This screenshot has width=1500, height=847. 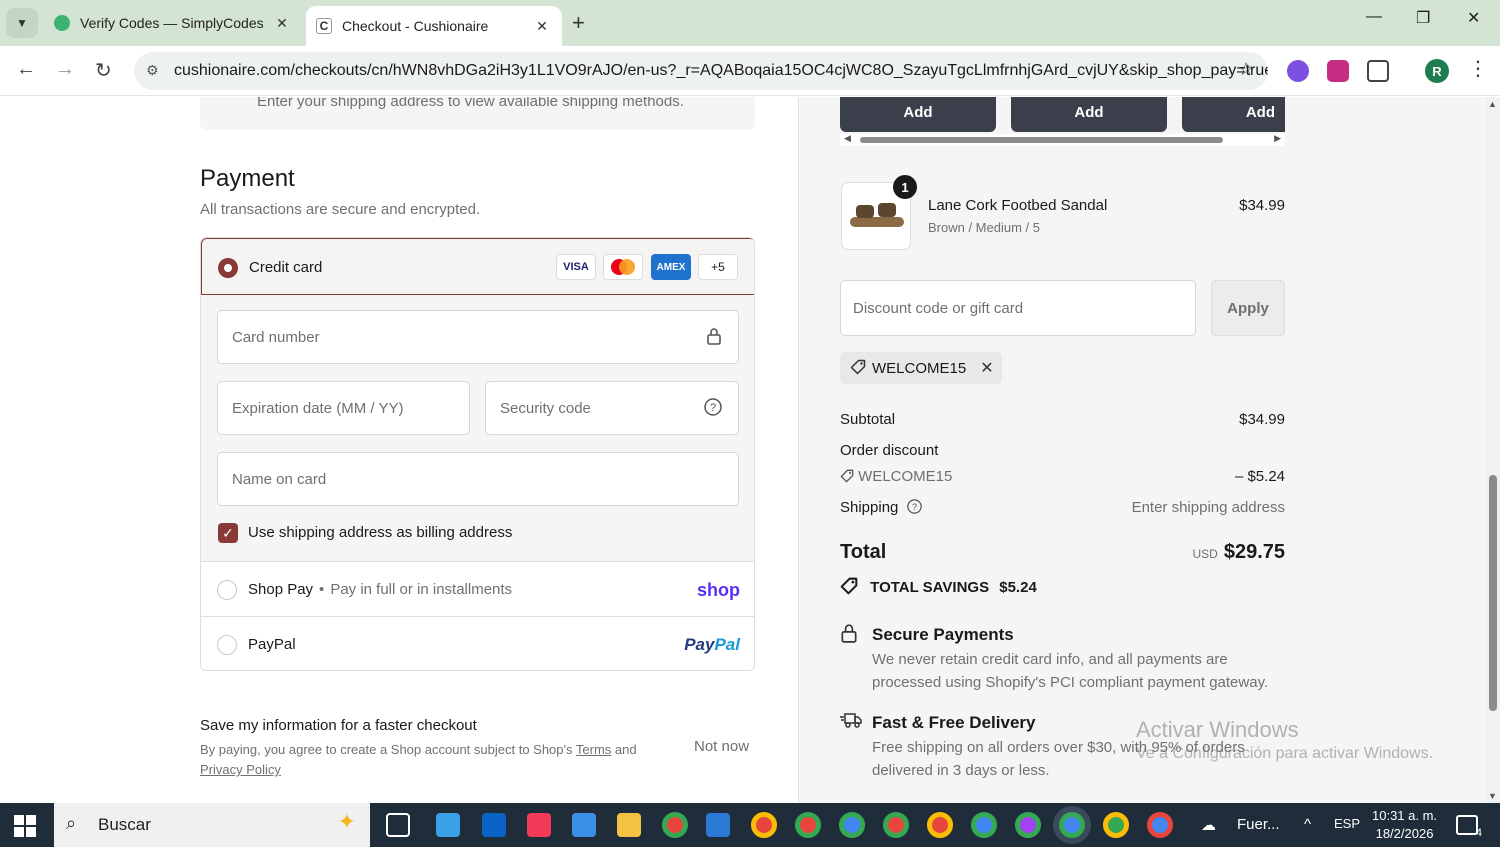 What do you see at coordinates (22, 23) in the screenshot?
I see `tab-search-button: ▼` at bounding box center [22, 23].